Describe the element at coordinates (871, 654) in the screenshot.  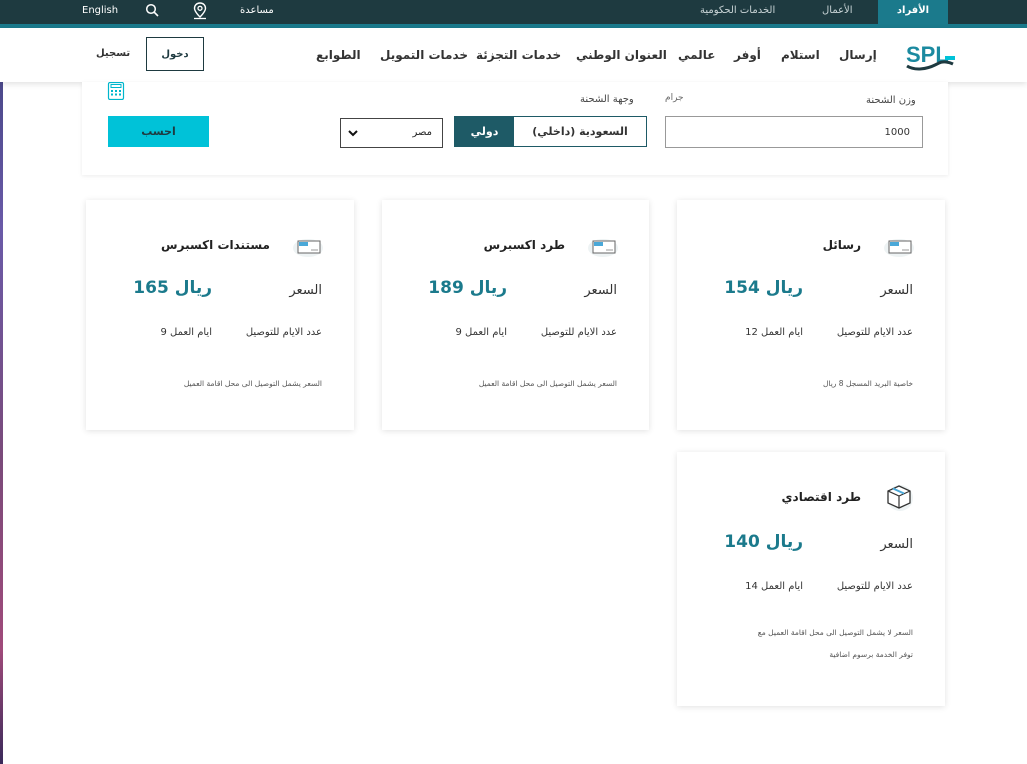
I see `card-note-line-2: توفر الخدمة برسوم اضافية` at that location.